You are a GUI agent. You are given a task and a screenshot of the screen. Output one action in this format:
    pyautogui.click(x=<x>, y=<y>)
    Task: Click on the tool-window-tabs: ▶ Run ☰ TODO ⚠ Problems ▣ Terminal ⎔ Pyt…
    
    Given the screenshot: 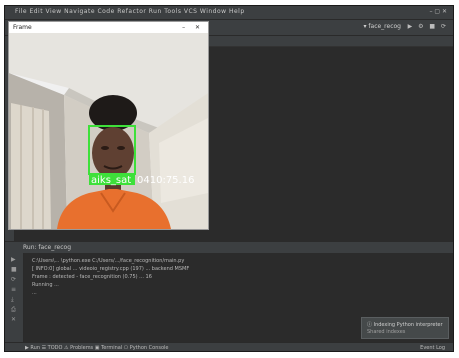 What is the action you would take?
    pyautogui.click(x=97, y=348)
    